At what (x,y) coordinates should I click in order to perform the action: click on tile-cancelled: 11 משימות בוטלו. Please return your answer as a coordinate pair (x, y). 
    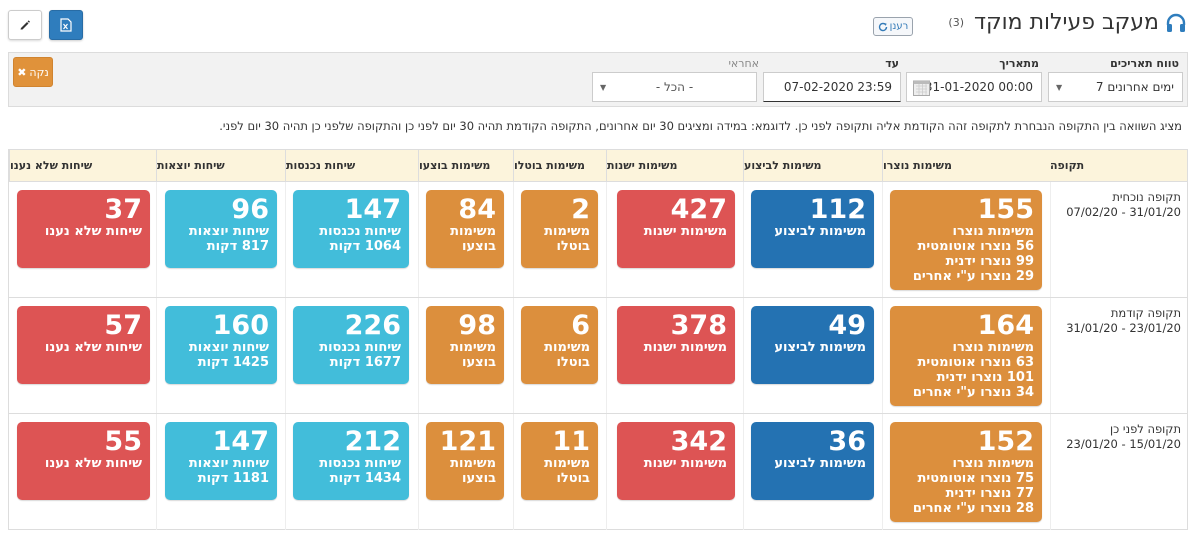
    Looking at the image, I should click on (559, 461).